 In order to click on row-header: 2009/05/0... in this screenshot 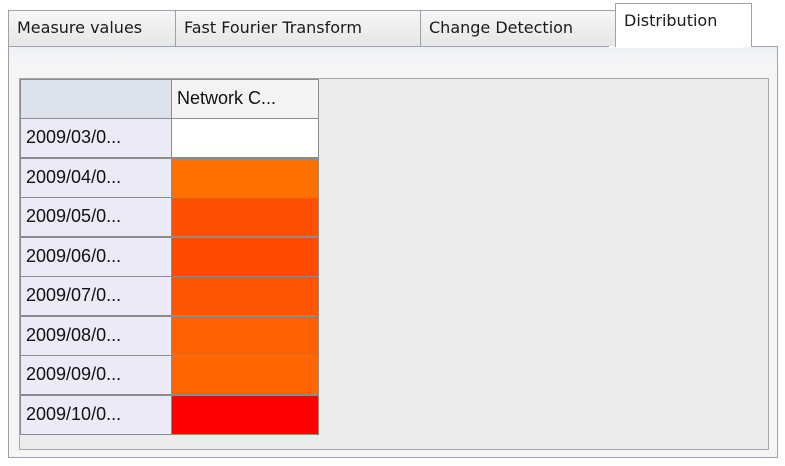, I will do `click(96, 217)`.